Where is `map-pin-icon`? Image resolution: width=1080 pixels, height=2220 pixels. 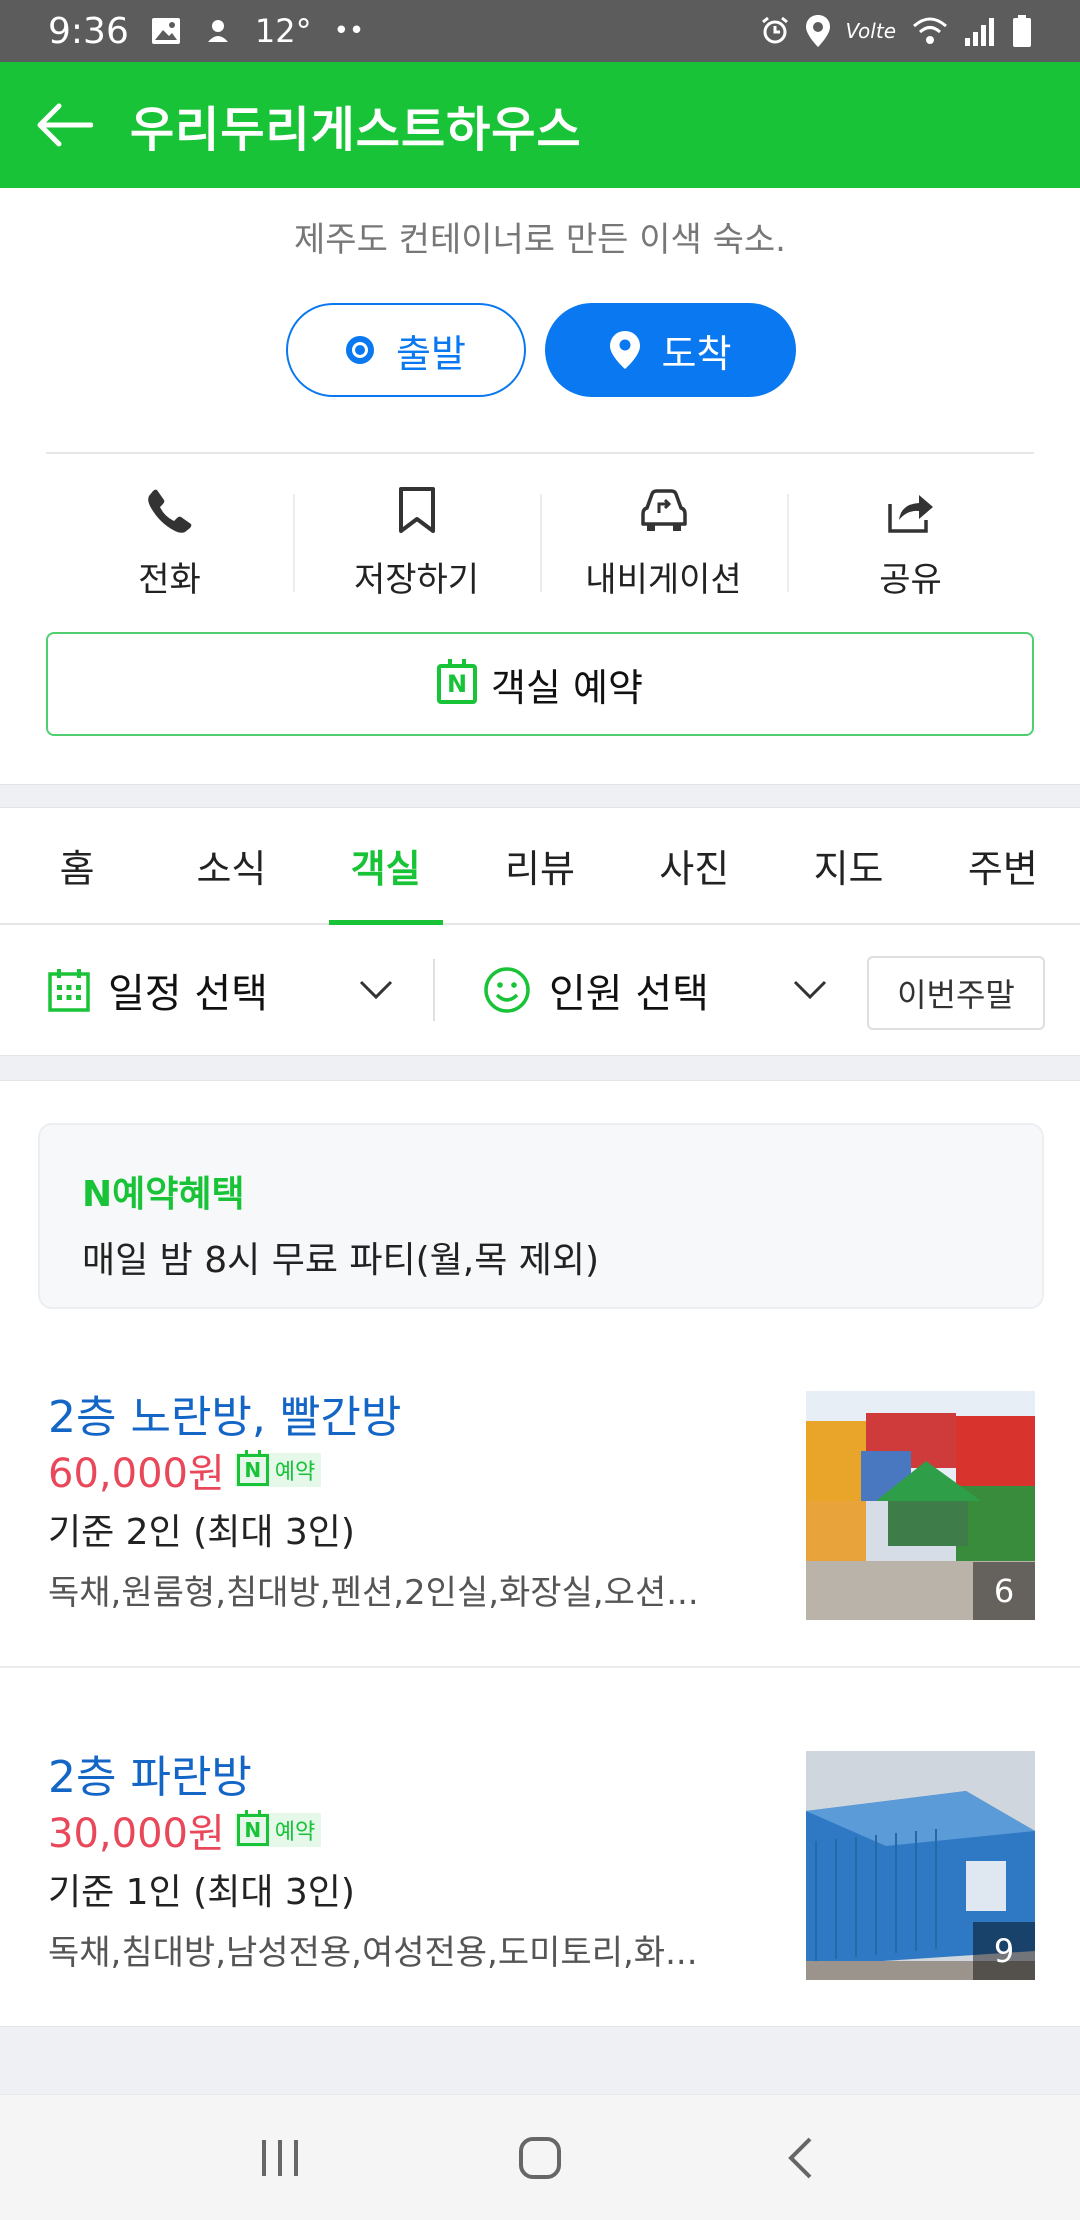
map-pin-icon is located at coordinates (624, 350).